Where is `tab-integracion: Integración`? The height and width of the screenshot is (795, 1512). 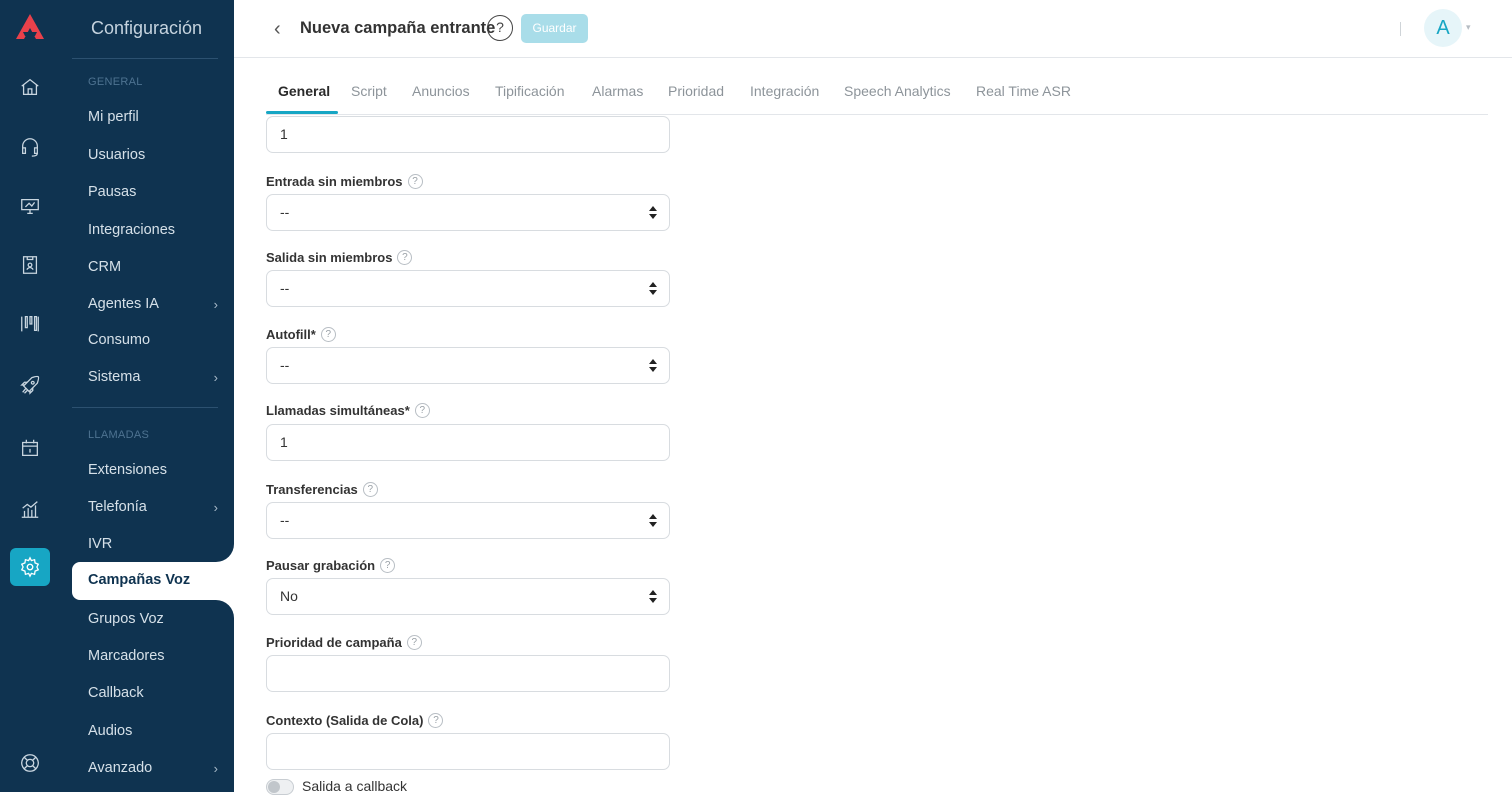
tab-integracion: Integración is located at coordinates (784, 91).